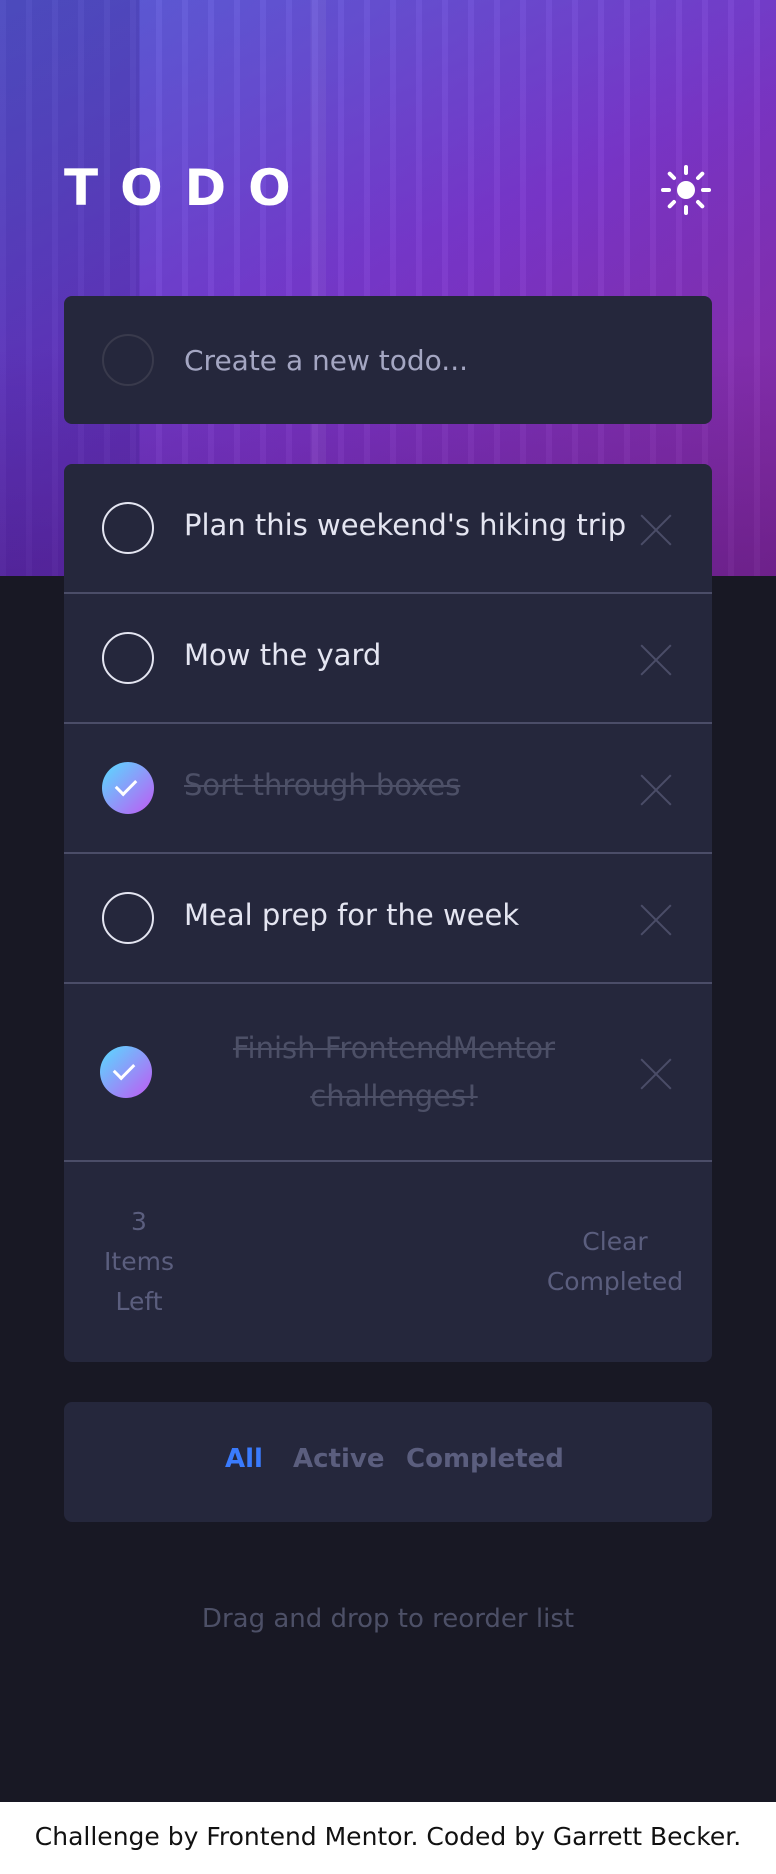  Describe the element at coordinates (338, 1459) in the screenshot. I see `filter-active: Active` at that location.